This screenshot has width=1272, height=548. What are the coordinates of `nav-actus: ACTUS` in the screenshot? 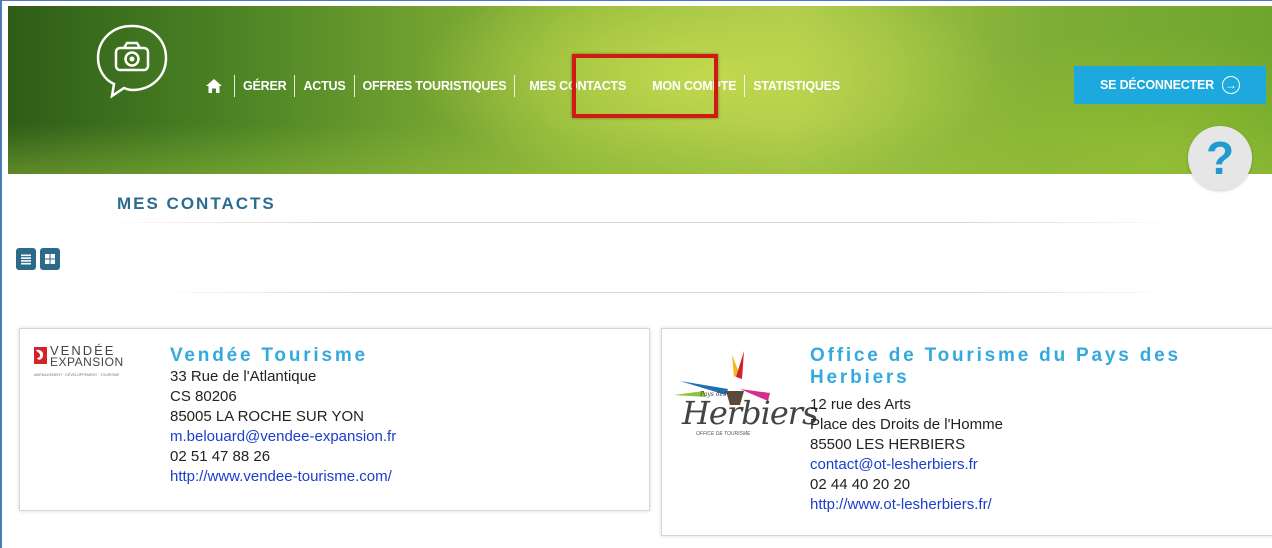 It's located at (324, 86).